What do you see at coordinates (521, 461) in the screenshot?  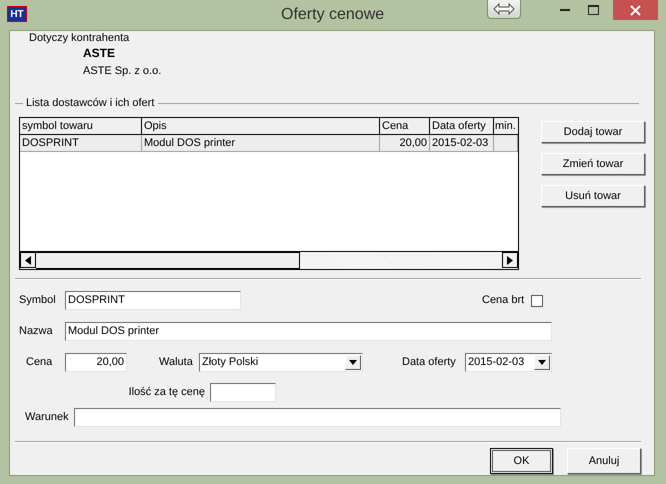 I see `dialog-button: OK` at bounding box center [521, 461].